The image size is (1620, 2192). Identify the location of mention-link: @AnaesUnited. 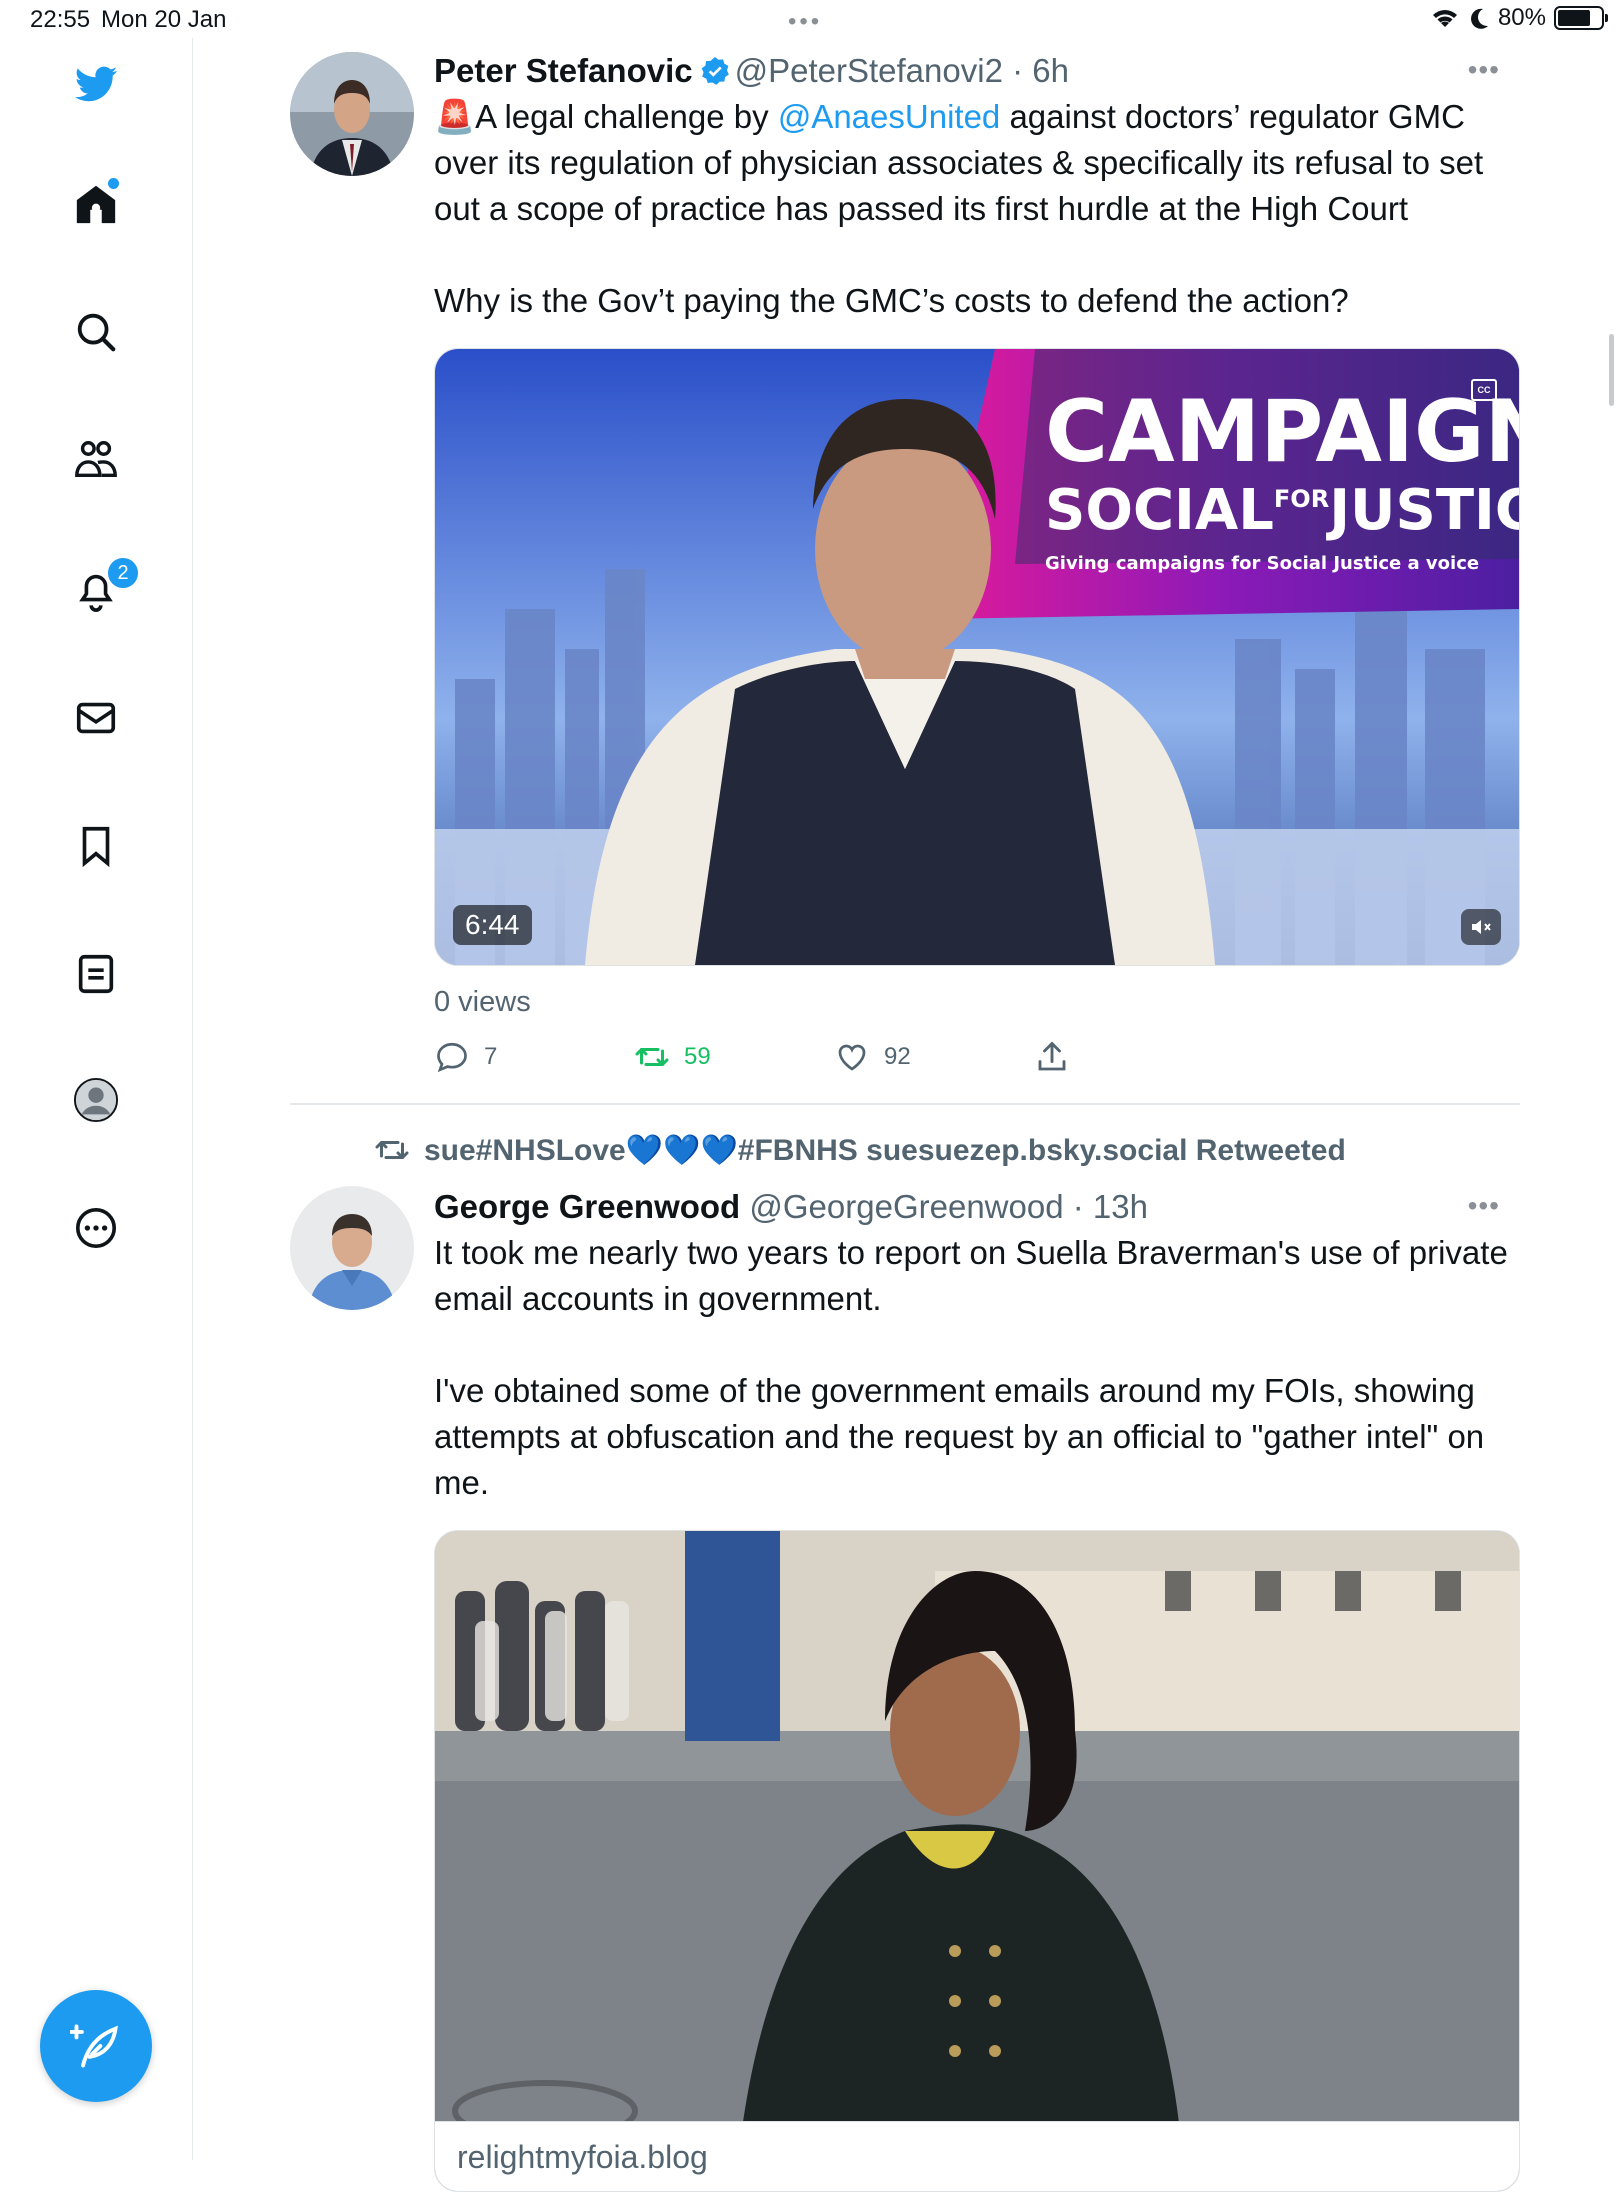
(889, 116).